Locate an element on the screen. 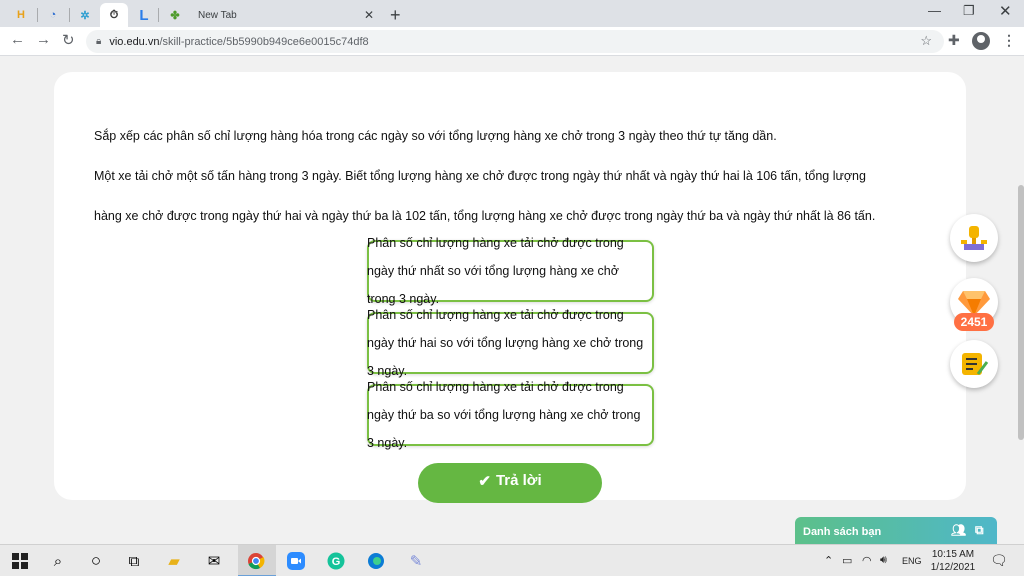 Image resolution: width=1024 pixels, height=576 pixels. tab-strip: H ◔ ✲ ⏱ L ✤ New Tab ✕ + — ❐ ✕ is located at coordinates (512, 13).